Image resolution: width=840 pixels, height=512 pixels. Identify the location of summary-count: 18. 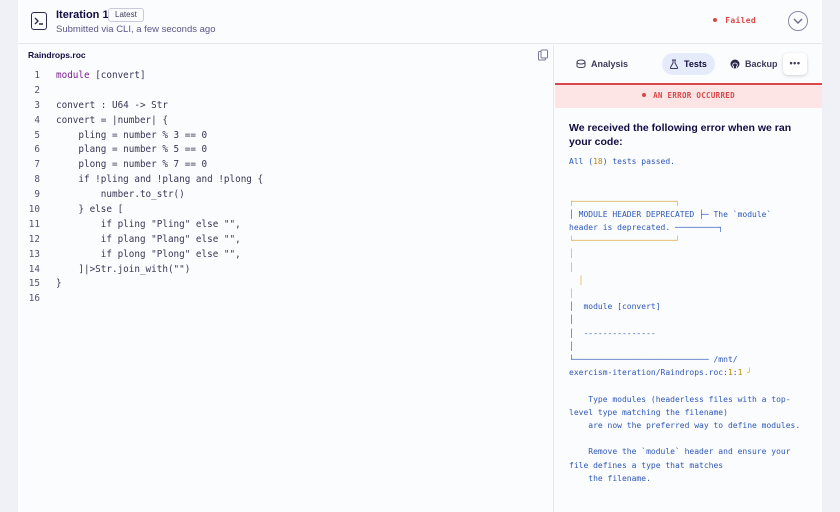
(598, 161).